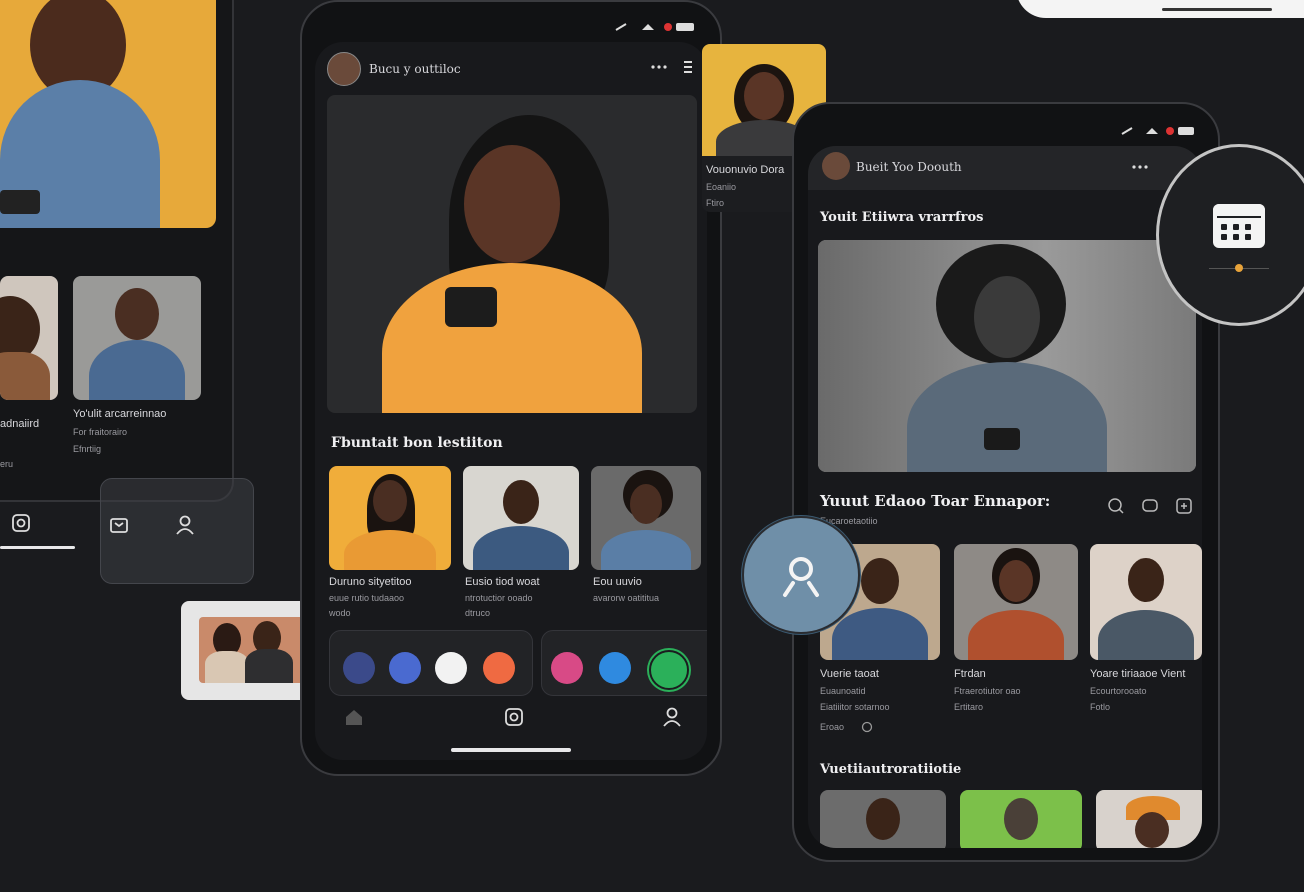  What do you see at coordinates (659, 67) in the screenshot?
I see `more-icon` at bounding box center [659, 67].